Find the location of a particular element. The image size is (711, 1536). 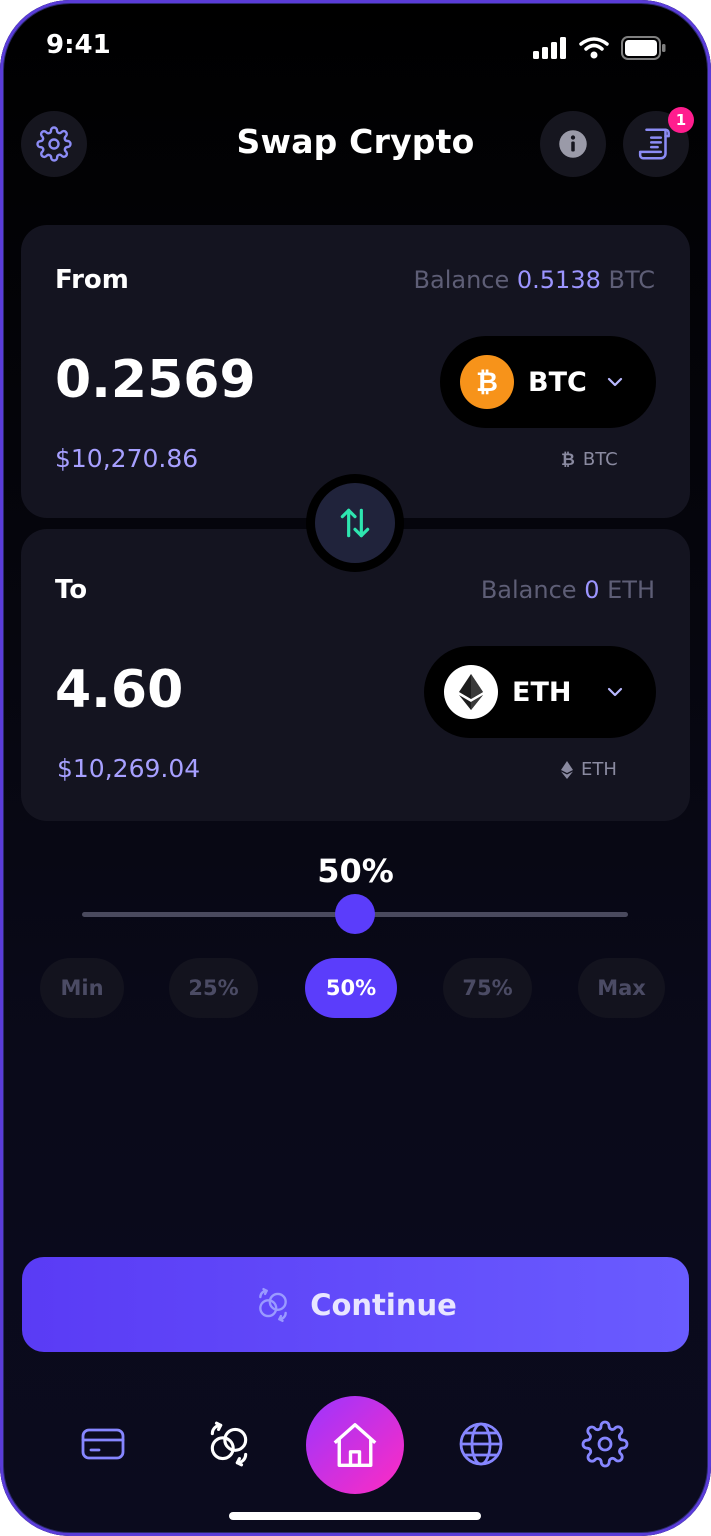

nav-swap is located at coordinates (229, 1444).